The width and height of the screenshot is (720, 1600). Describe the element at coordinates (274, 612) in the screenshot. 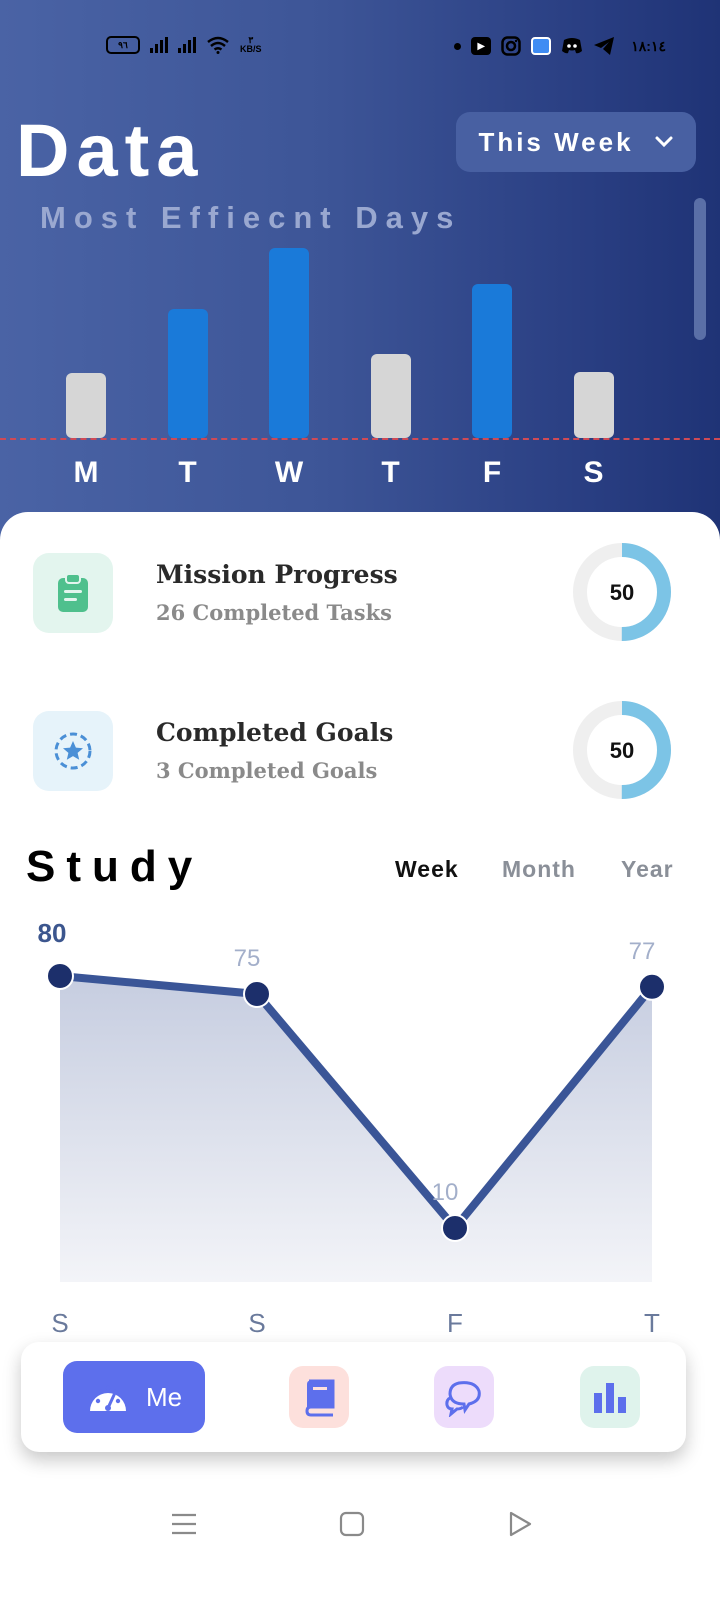

I see `mission-progress-subtitle: 26 Completed Tasks` at that location.